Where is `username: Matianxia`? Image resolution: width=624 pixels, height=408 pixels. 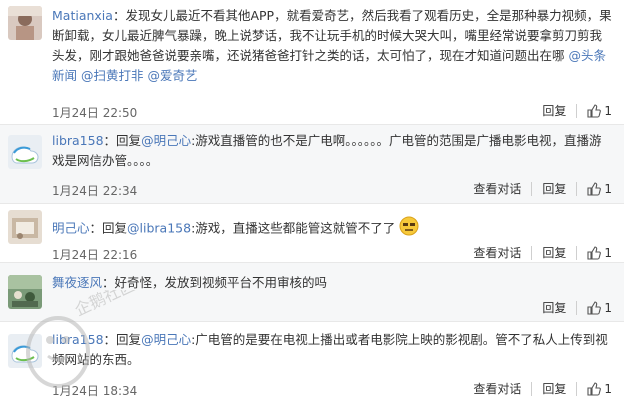 username: Matianxia is located at coordinates (82, 15).